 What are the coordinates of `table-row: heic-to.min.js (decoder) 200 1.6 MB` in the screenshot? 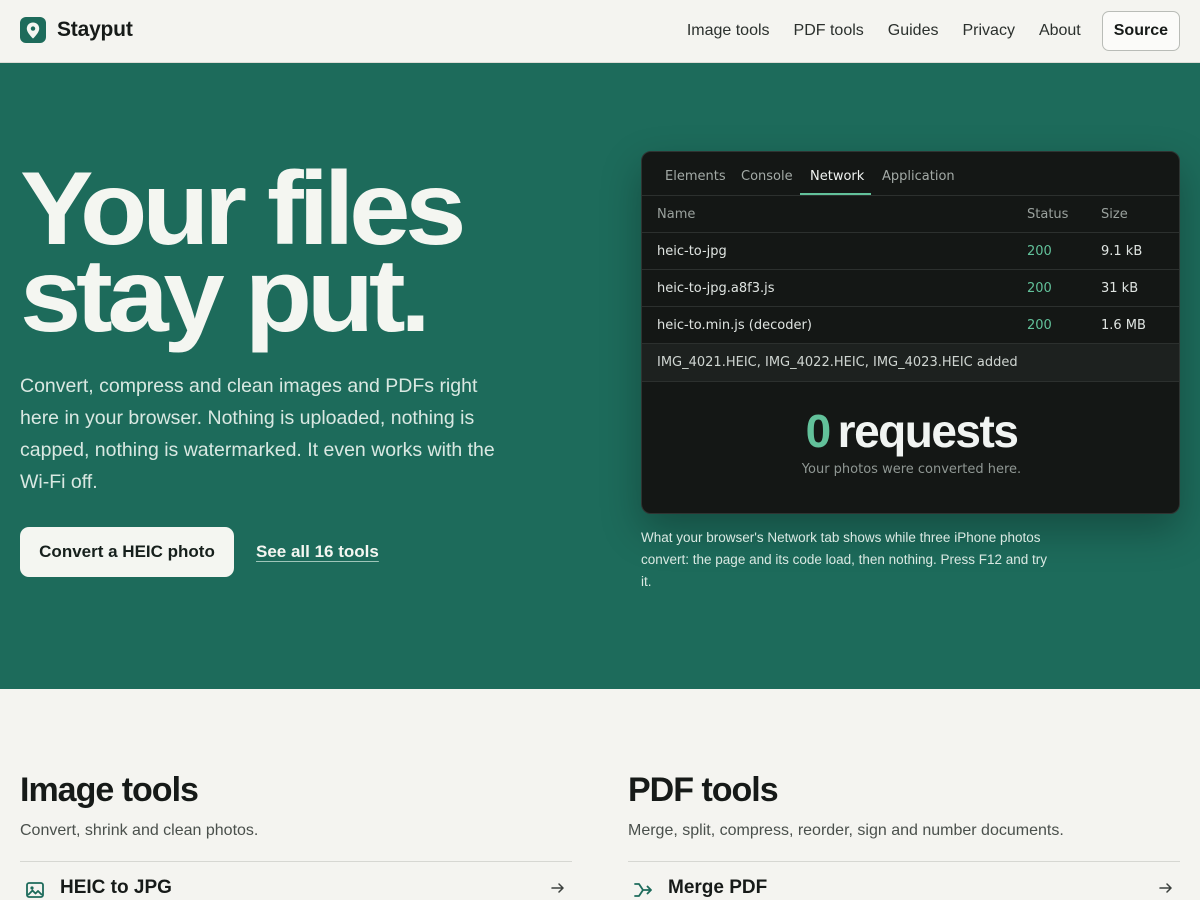 It's located at (910, 325).